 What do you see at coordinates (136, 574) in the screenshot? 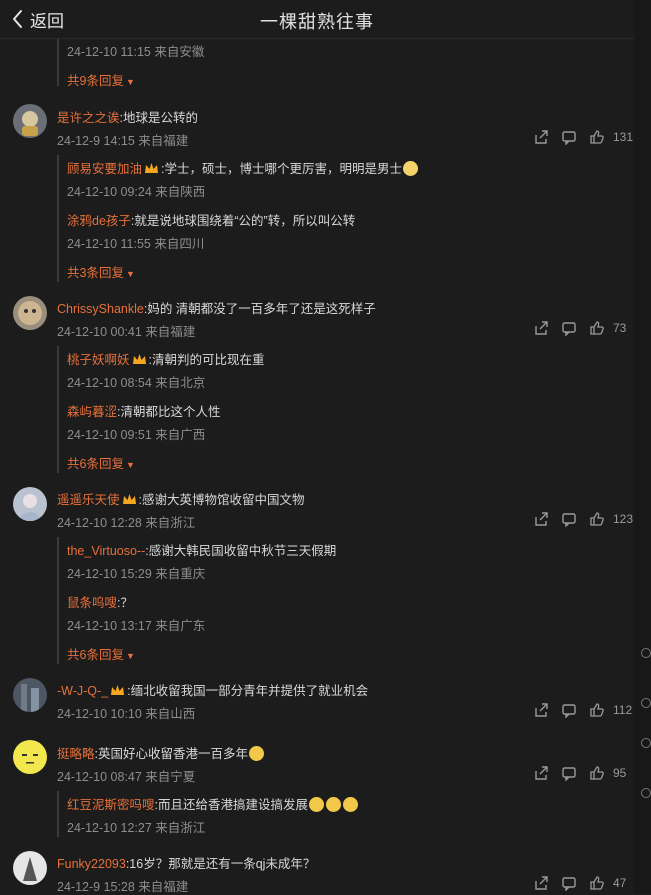
I see `reply-meta: 24-12-10 15:29 来自重庆` at bounding box center [136, 574].